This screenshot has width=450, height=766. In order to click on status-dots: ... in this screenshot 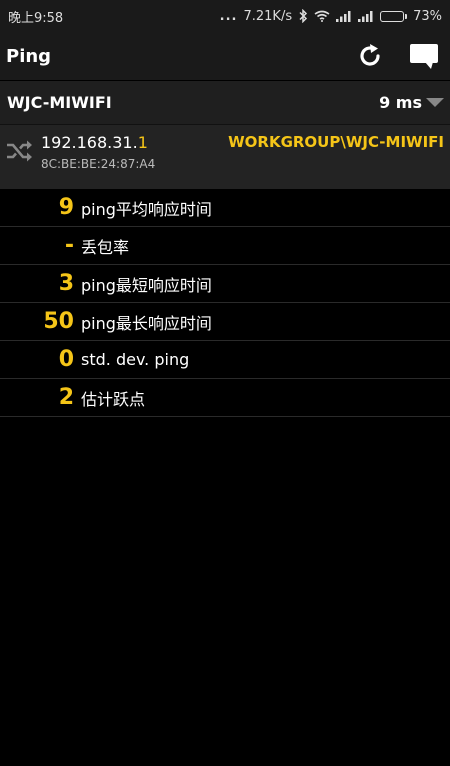, I will do `click(228, 16)`.